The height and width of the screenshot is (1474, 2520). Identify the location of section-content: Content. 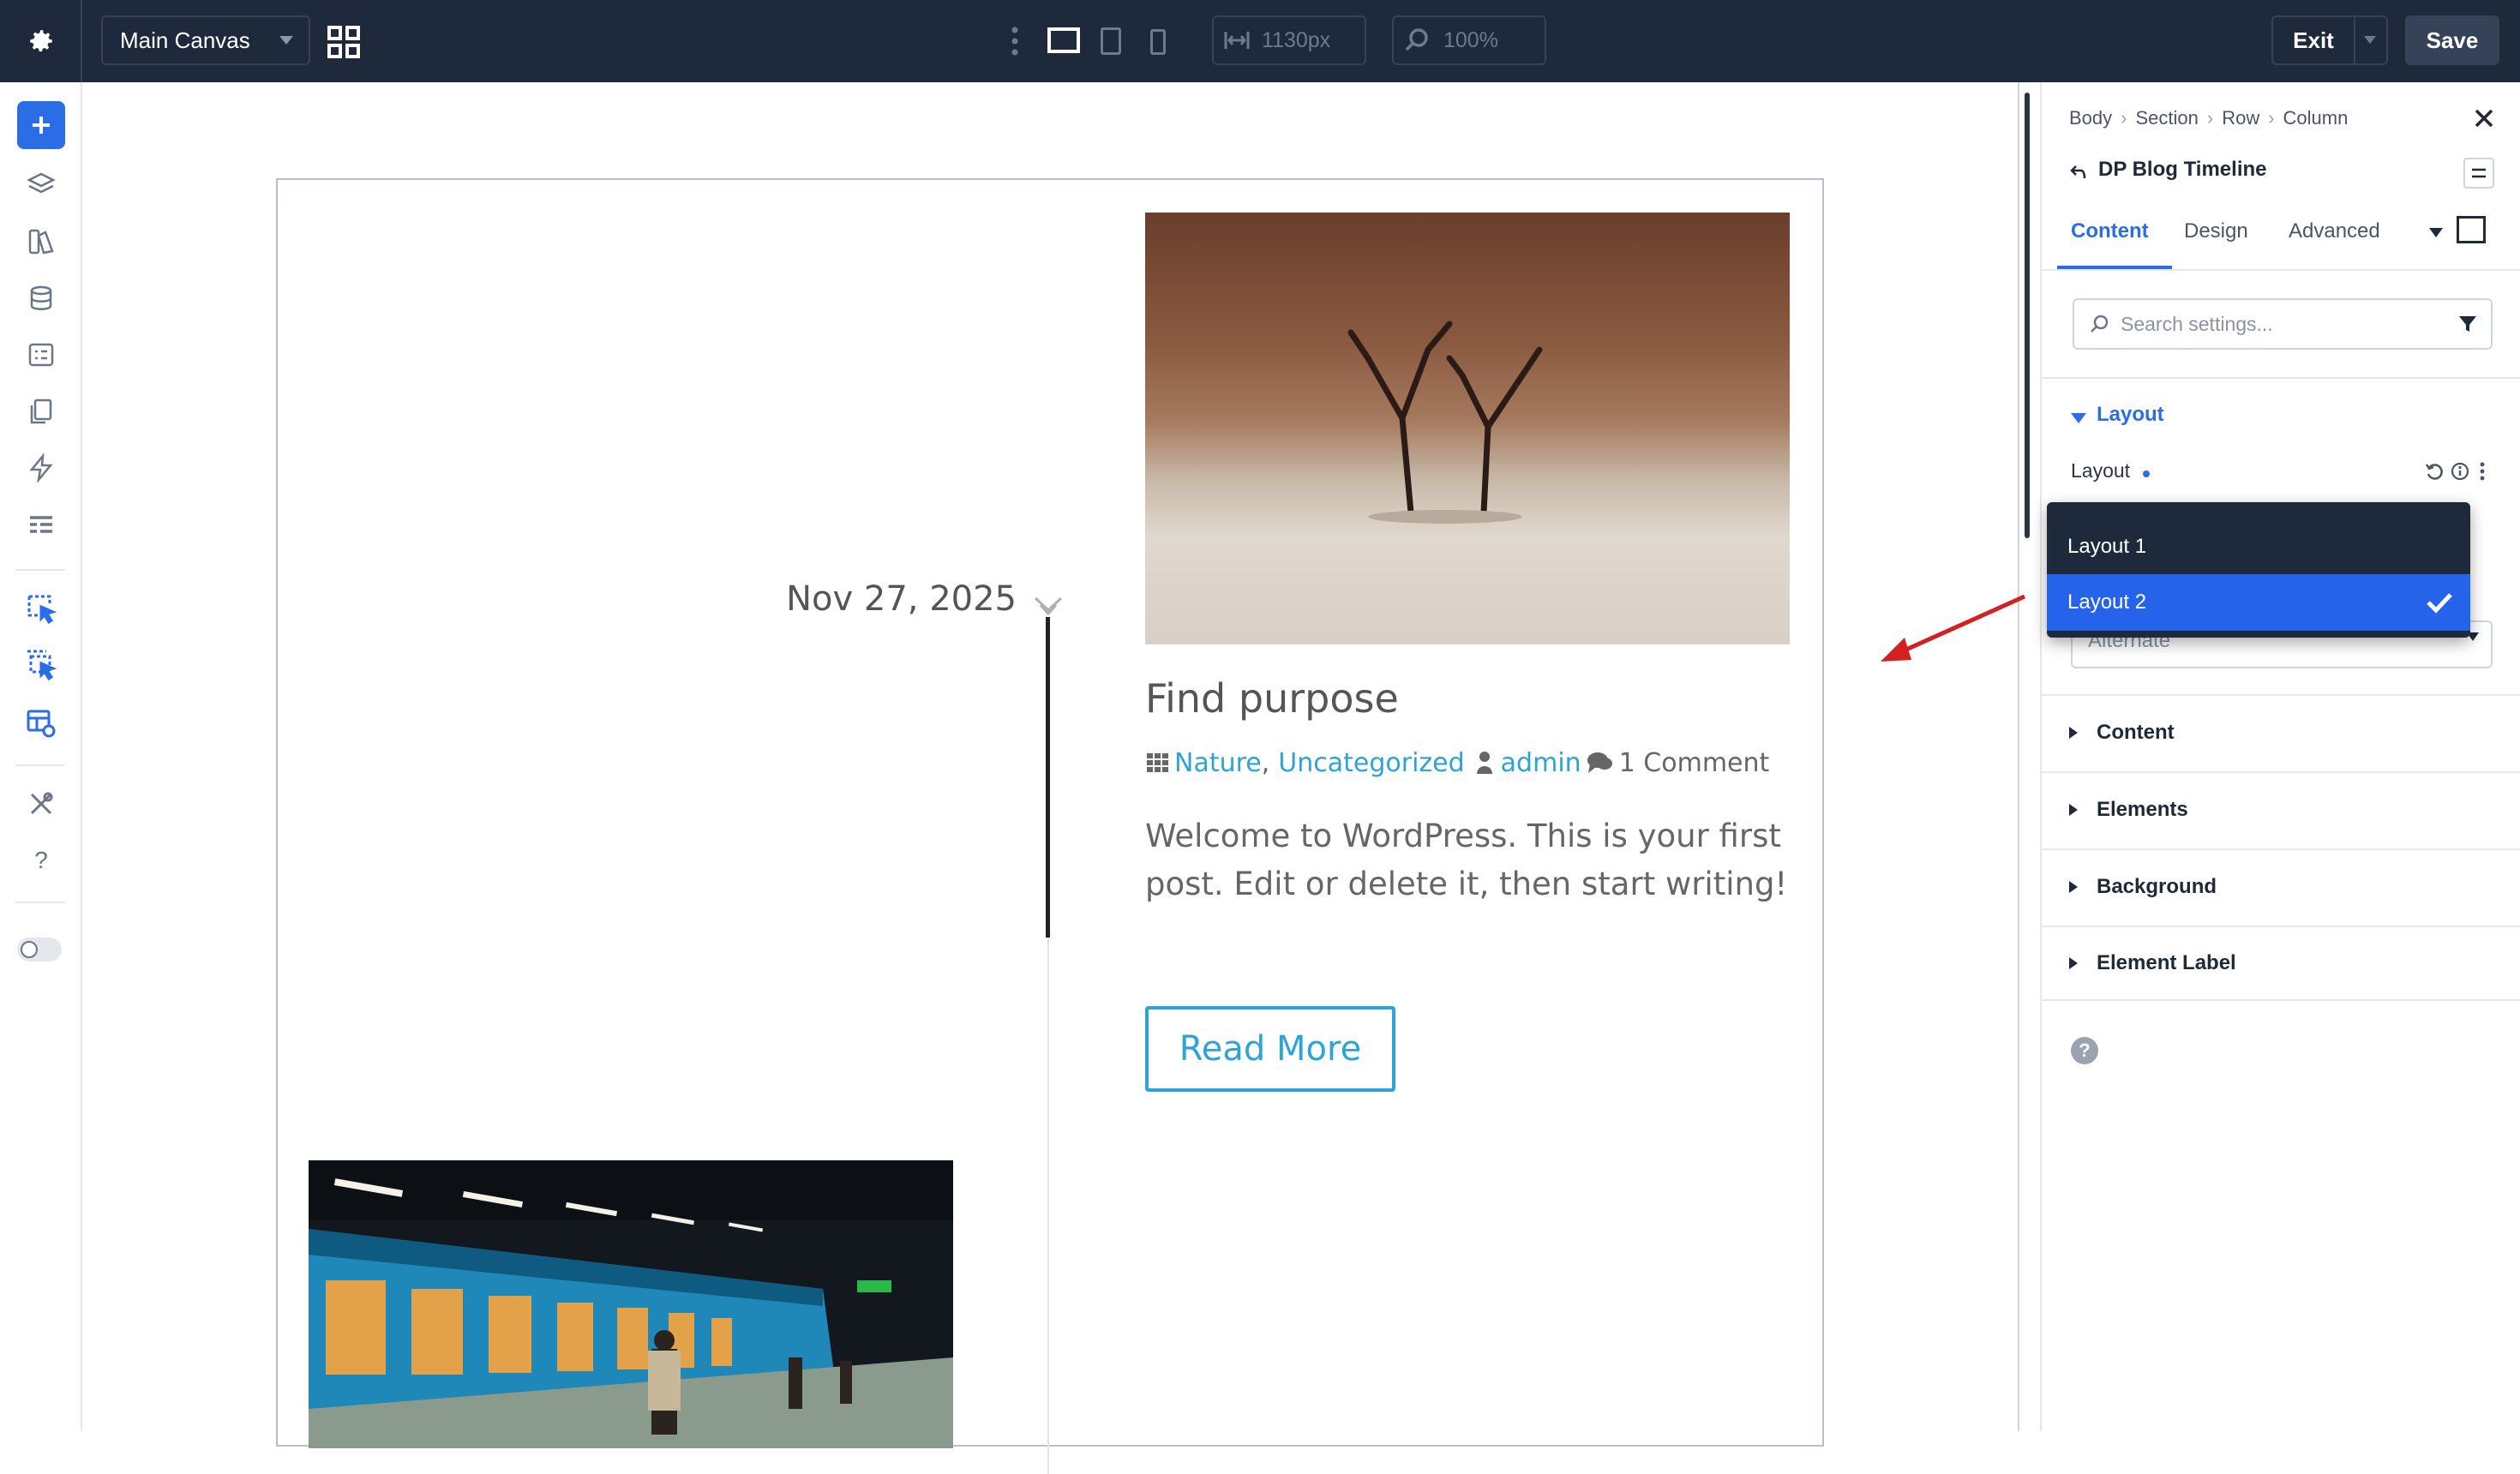
(2281, 732).